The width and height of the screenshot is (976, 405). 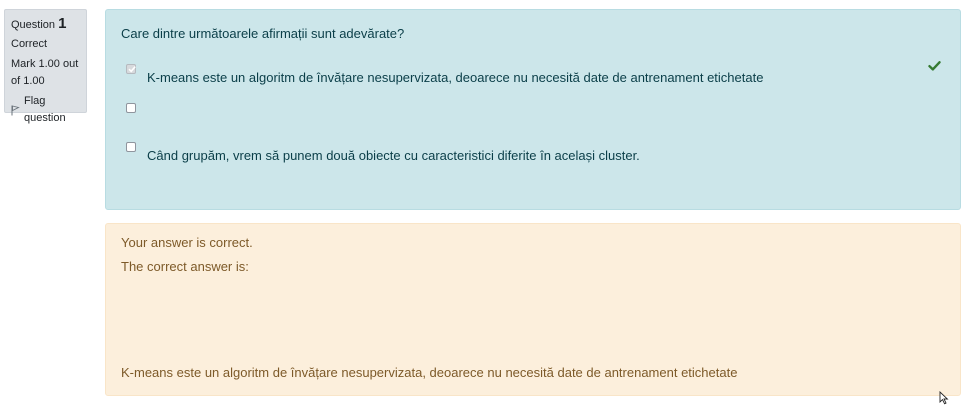 I want to click on question-state: Correct, so click(x=29, y=44).